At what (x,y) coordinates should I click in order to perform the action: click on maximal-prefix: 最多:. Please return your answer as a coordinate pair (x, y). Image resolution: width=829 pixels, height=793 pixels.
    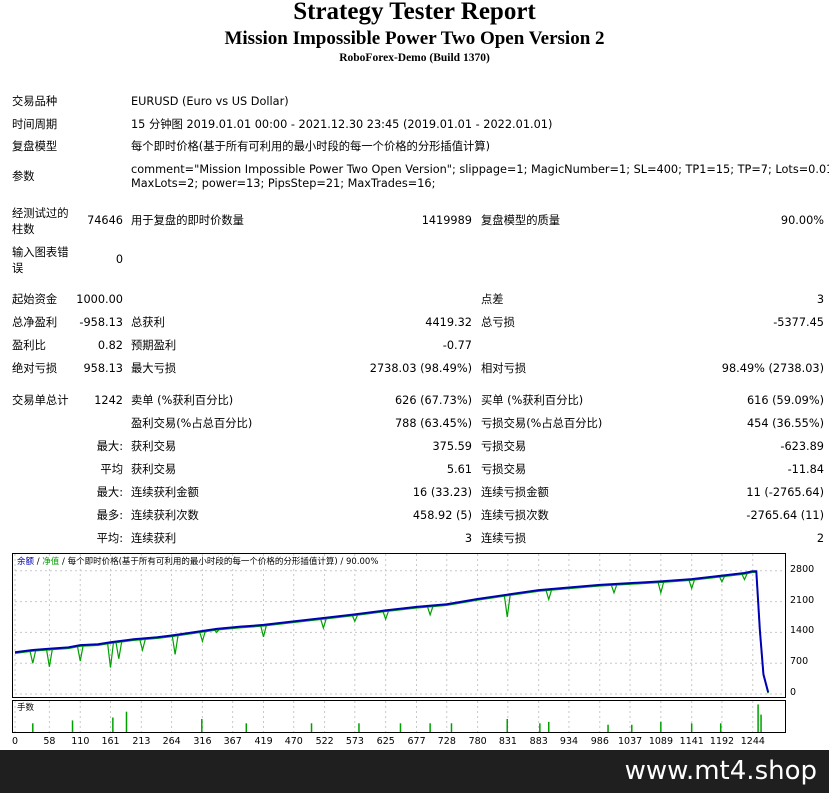
    Looking at the image, I should click on (109, 515).